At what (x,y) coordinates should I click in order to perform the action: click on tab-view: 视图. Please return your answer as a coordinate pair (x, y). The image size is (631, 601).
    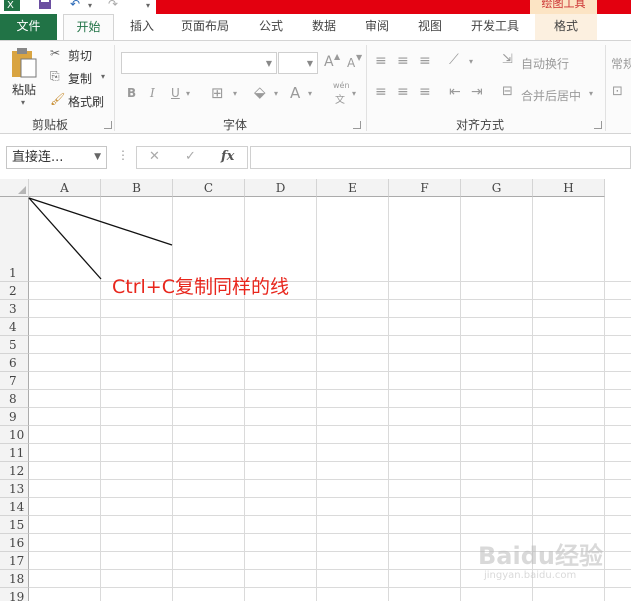
    Looking at the image, I should click on (430, 27).